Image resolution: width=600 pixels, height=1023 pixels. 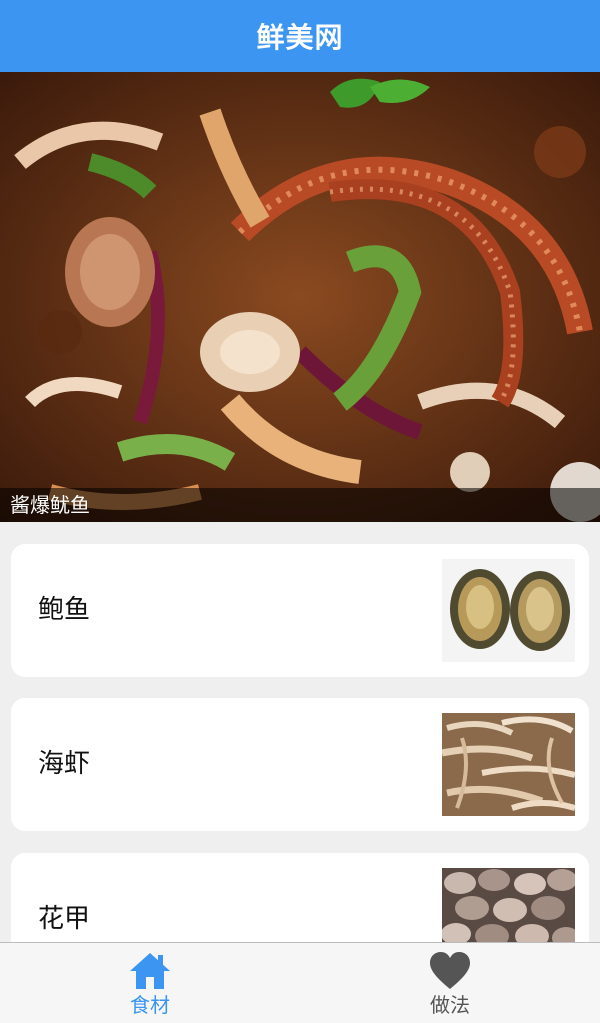 I want to click on list-item-label: 鲍鱼, so click(x=64, y=610).